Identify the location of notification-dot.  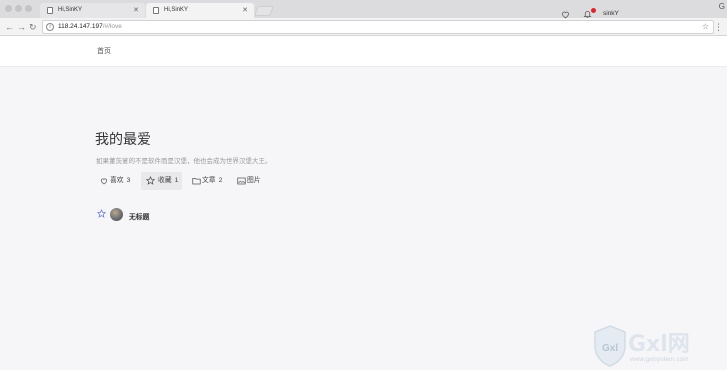
(593, 10).